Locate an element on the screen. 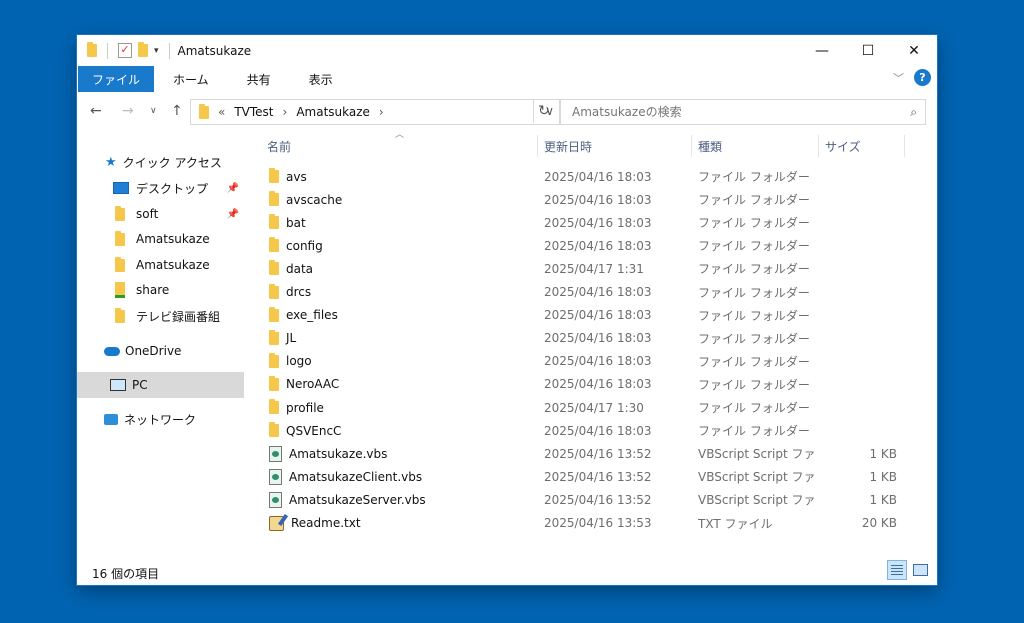  nav-label: soft is located at coordinates (147, 214).